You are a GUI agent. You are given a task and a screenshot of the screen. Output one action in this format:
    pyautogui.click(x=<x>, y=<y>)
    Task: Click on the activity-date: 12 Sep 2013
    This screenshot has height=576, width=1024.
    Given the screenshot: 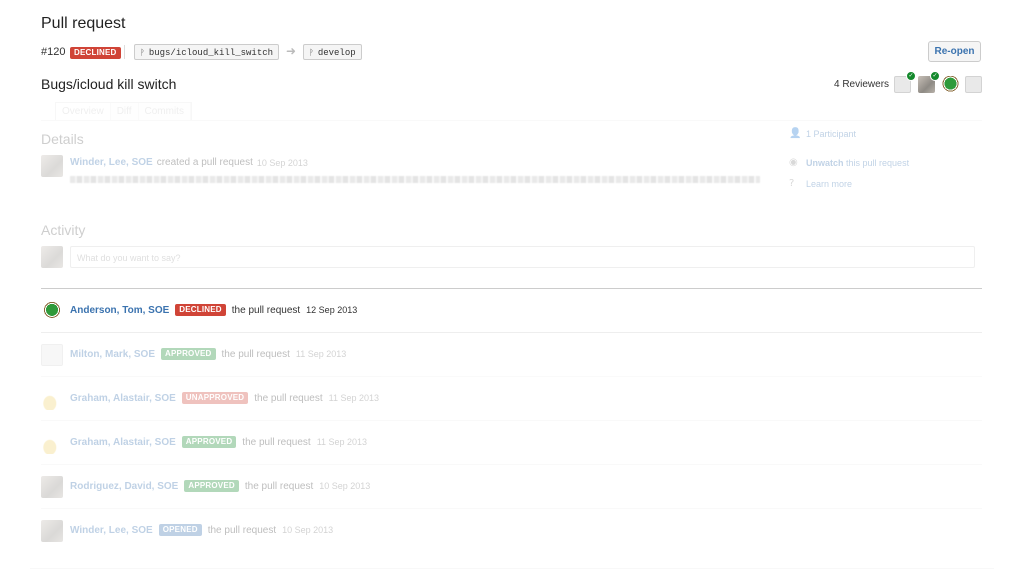 What is the action you would take?
    pyautogui.click(x=332, y=310)
    